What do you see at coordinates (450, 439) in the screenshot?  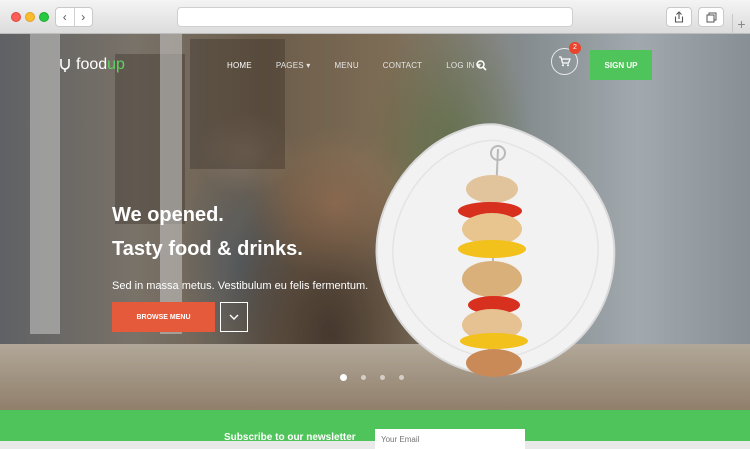 I see `newsletter-email-input` at bounding box center [450, 439].